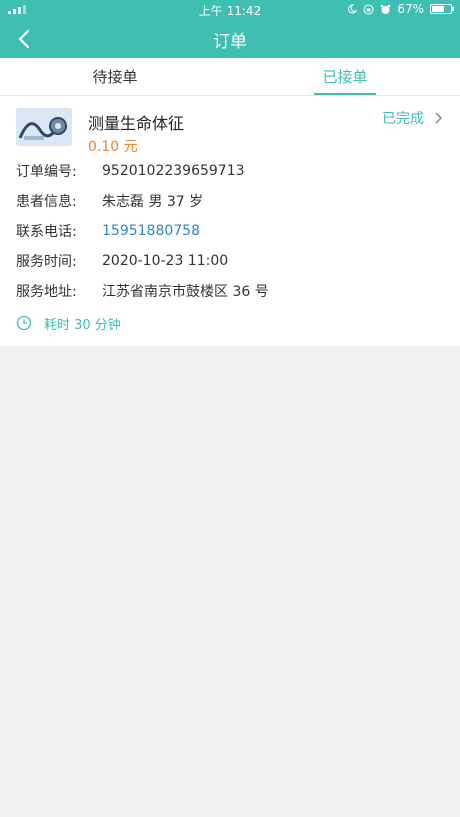  I want to click on battery-icon, so click(442, 9).